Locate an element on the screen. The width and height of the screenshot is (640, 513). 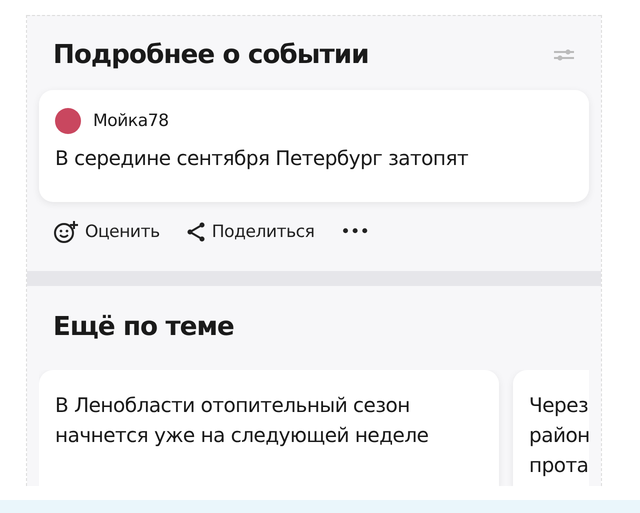
news-text: Через is located at coordinates (559, 405).